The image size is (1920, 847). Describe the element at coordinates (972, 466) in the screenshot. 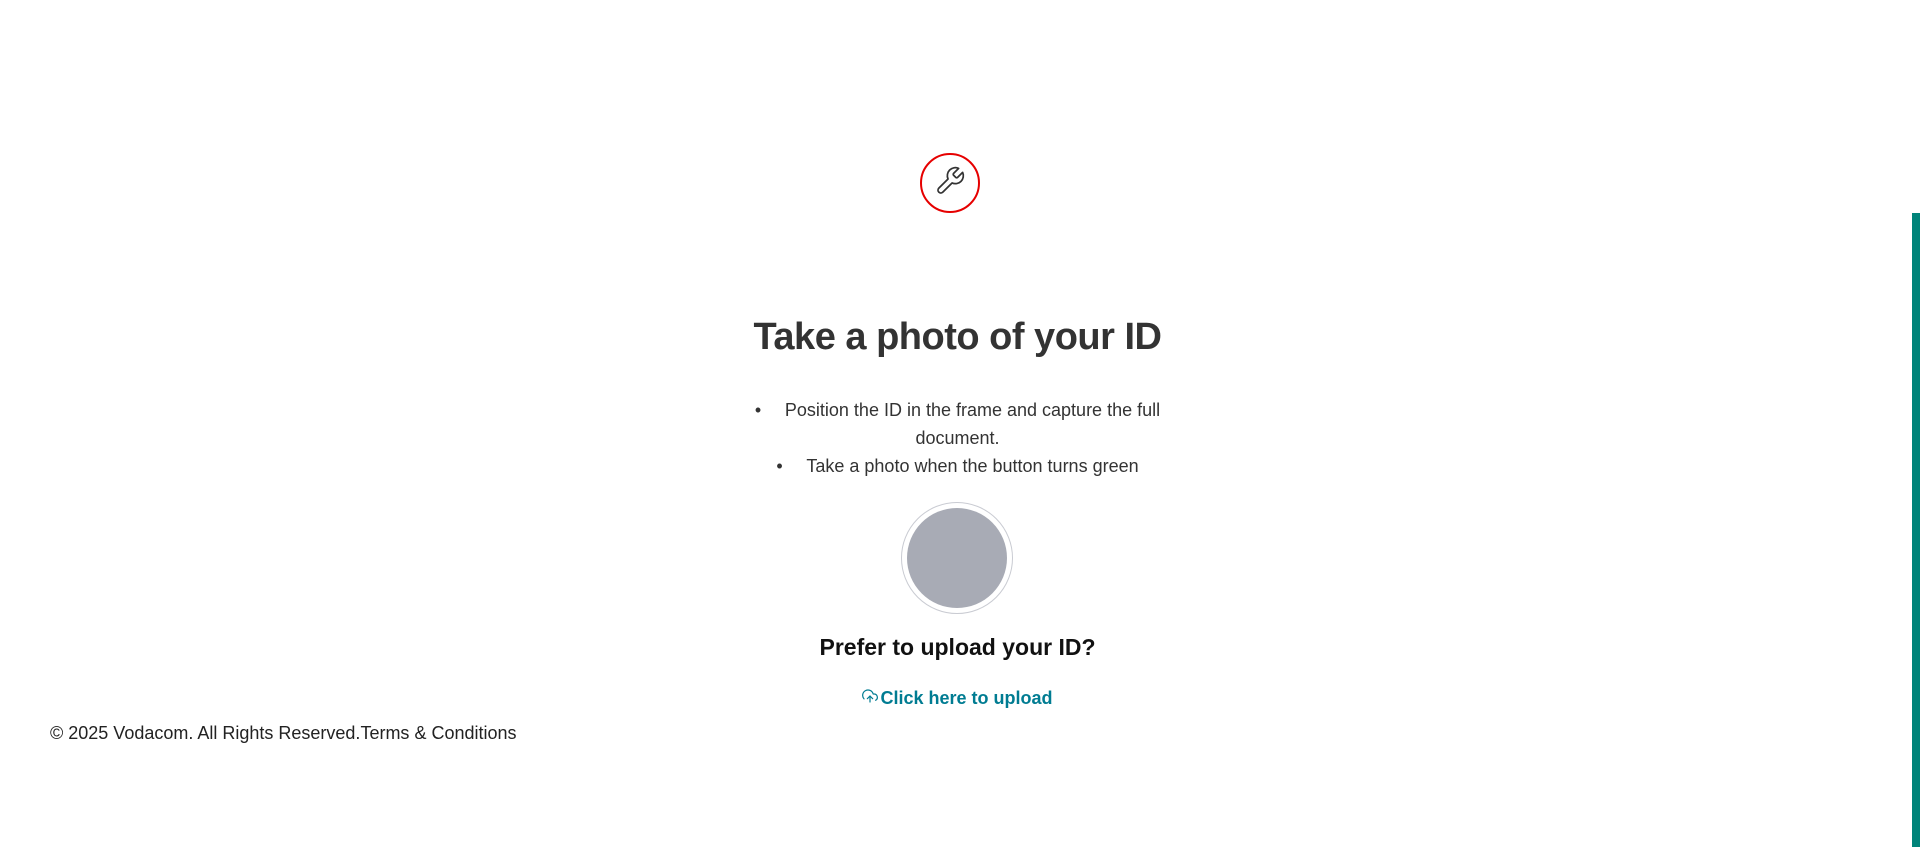

I see `instruction-text: Take a photo when the button turns green` at that location.